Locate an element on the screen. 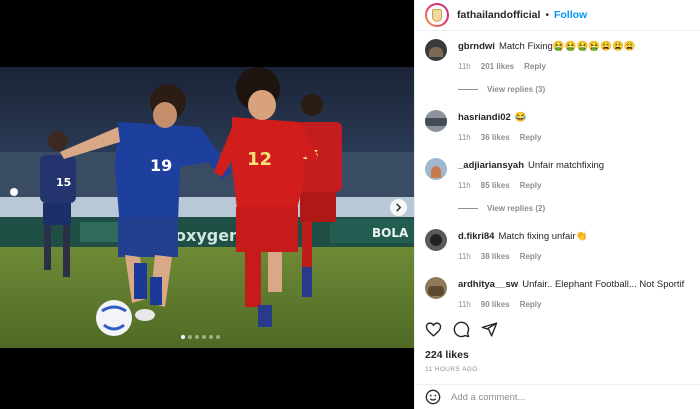  comment-text: Match Fixing🤮🤮🤮🤮😩😩😩 is located at coordinates (567, 46).